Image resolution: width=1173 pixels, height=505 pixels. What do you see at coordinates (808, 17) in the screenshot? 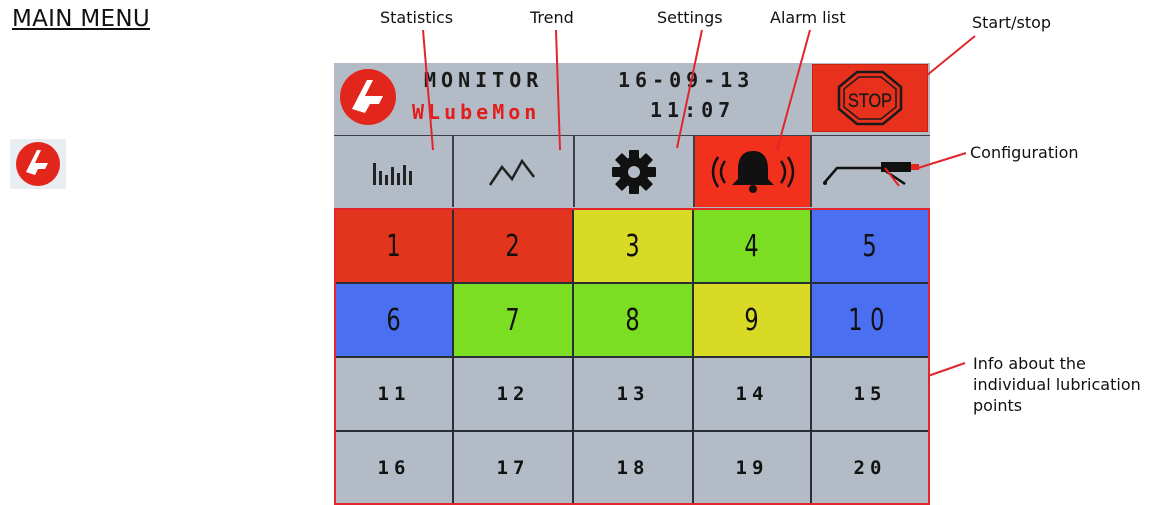
I see `alarm-list-annotation: Alarm list` at bounding box center [808, 17].